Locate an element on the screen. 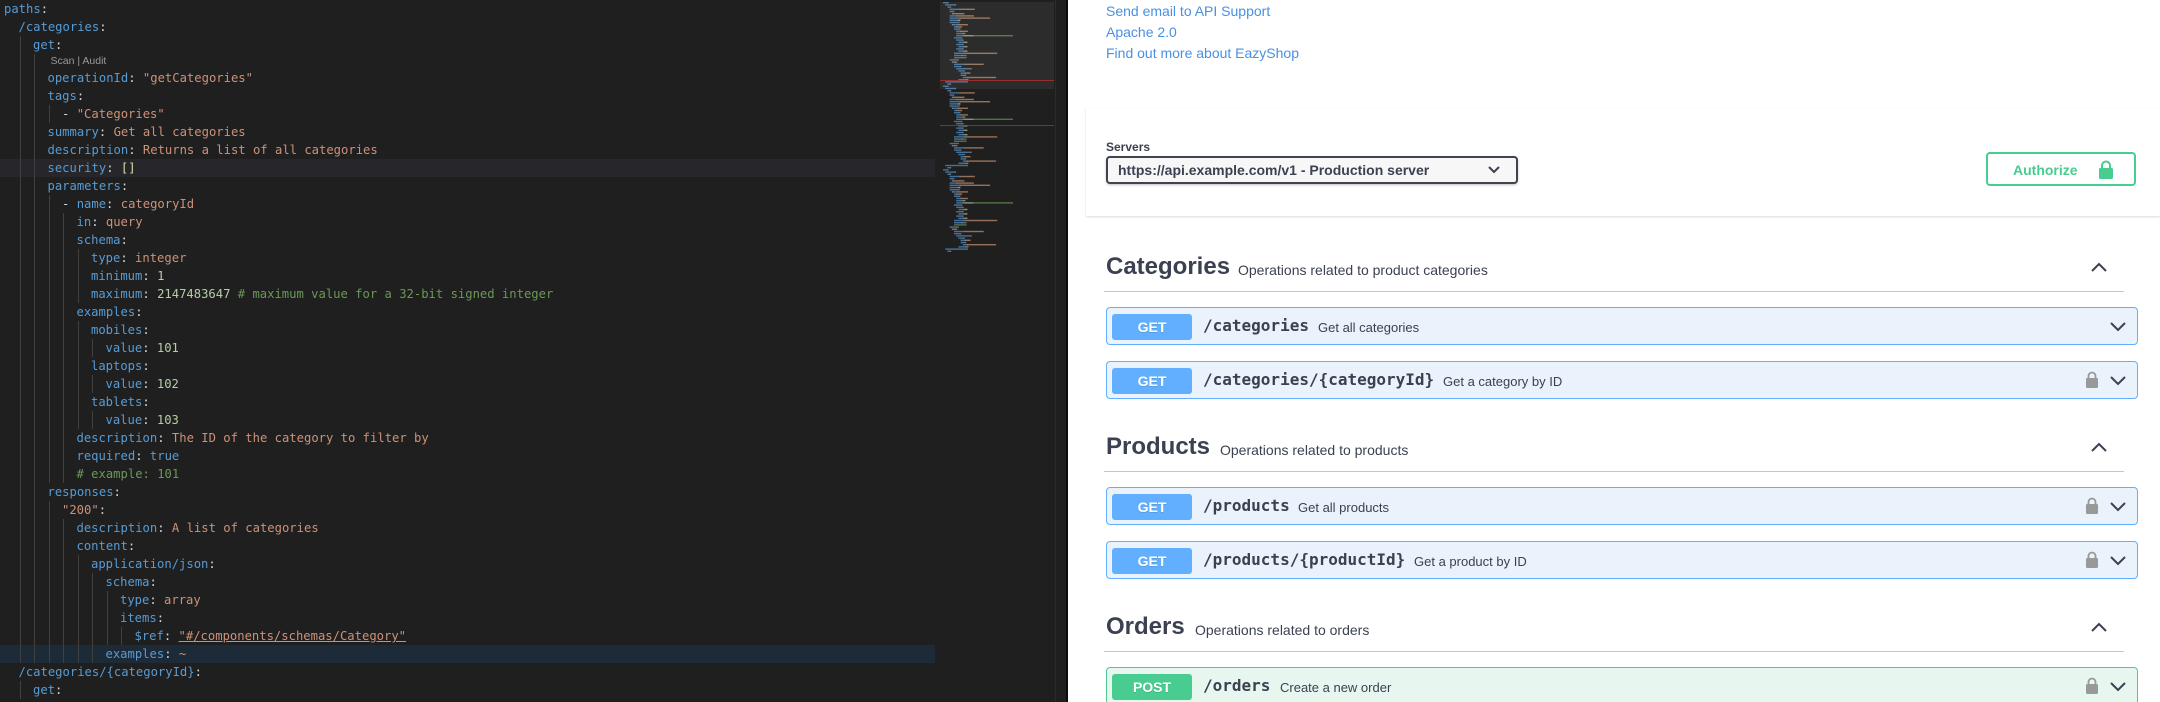 This screenshot has height=702, width=2160. code-token: description is located at coordinates (88, 150).